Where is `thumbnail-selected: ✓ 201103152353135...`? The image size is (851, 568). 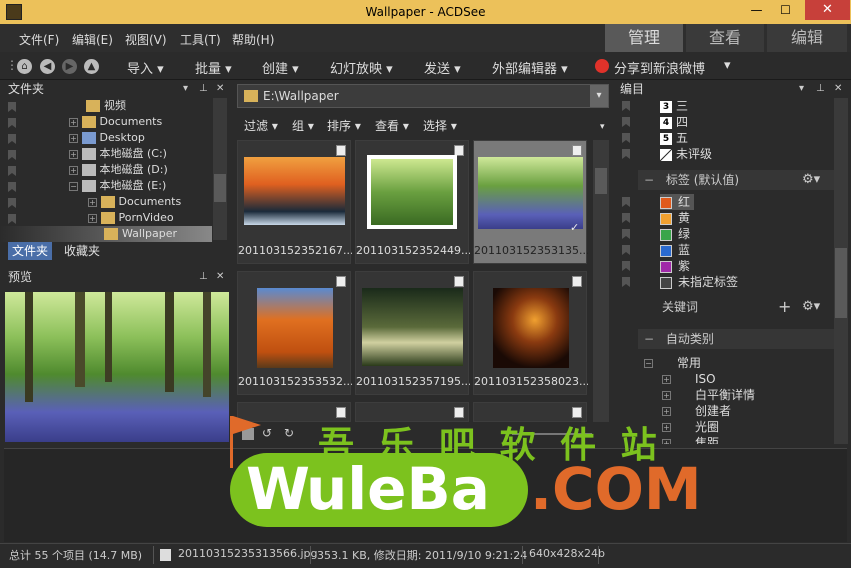
thumbnail-selected: ✓ 201103152353135... is located at coordinates (530, 202).